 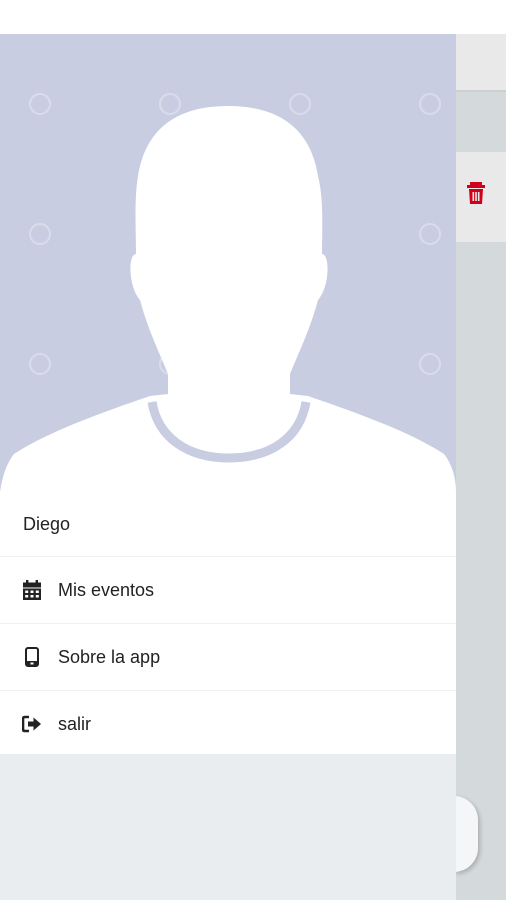 I want to click on menu-item-mis-eventos: Mis eventos, so click(x=228, y=590).